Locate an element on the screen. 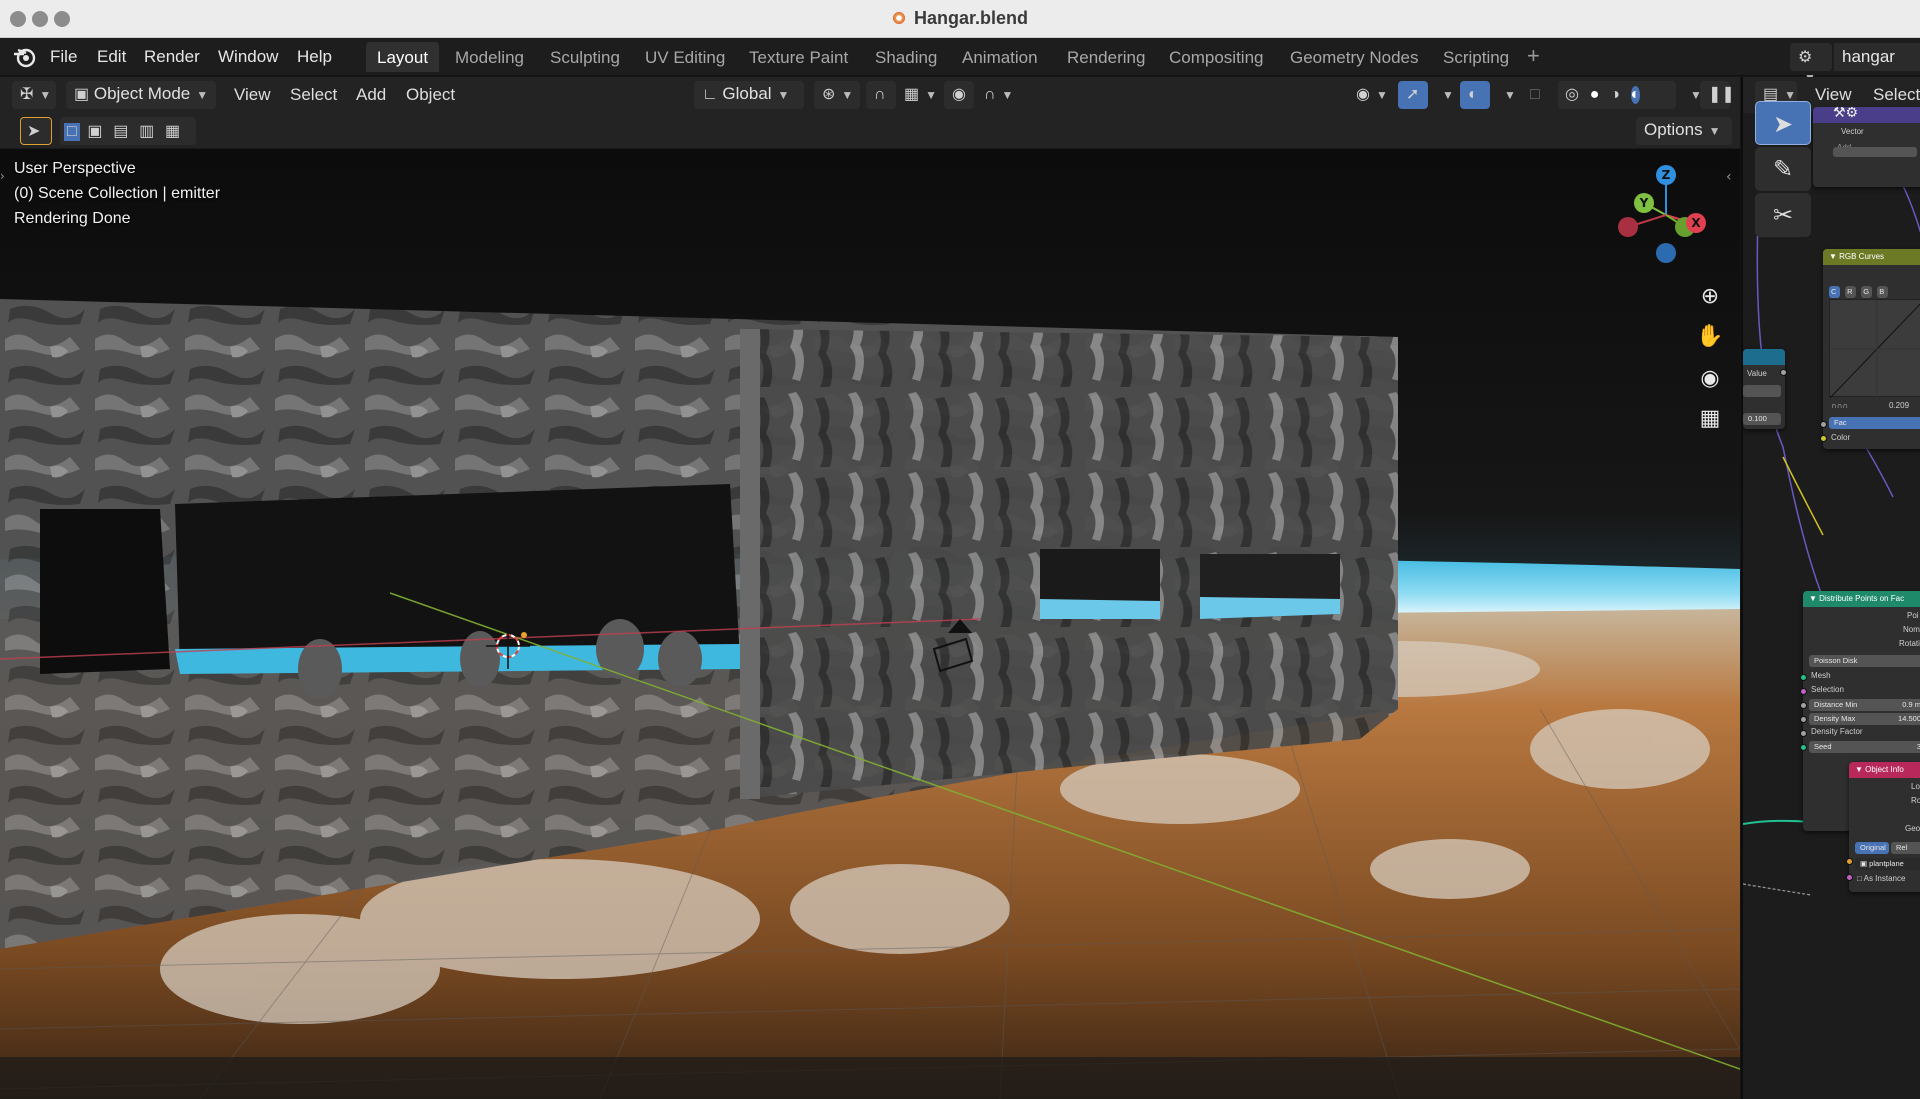 Image resolution: width=1920 pixels, height=1099 pixels. channel-b: B is located at coordinates (1883, 292).